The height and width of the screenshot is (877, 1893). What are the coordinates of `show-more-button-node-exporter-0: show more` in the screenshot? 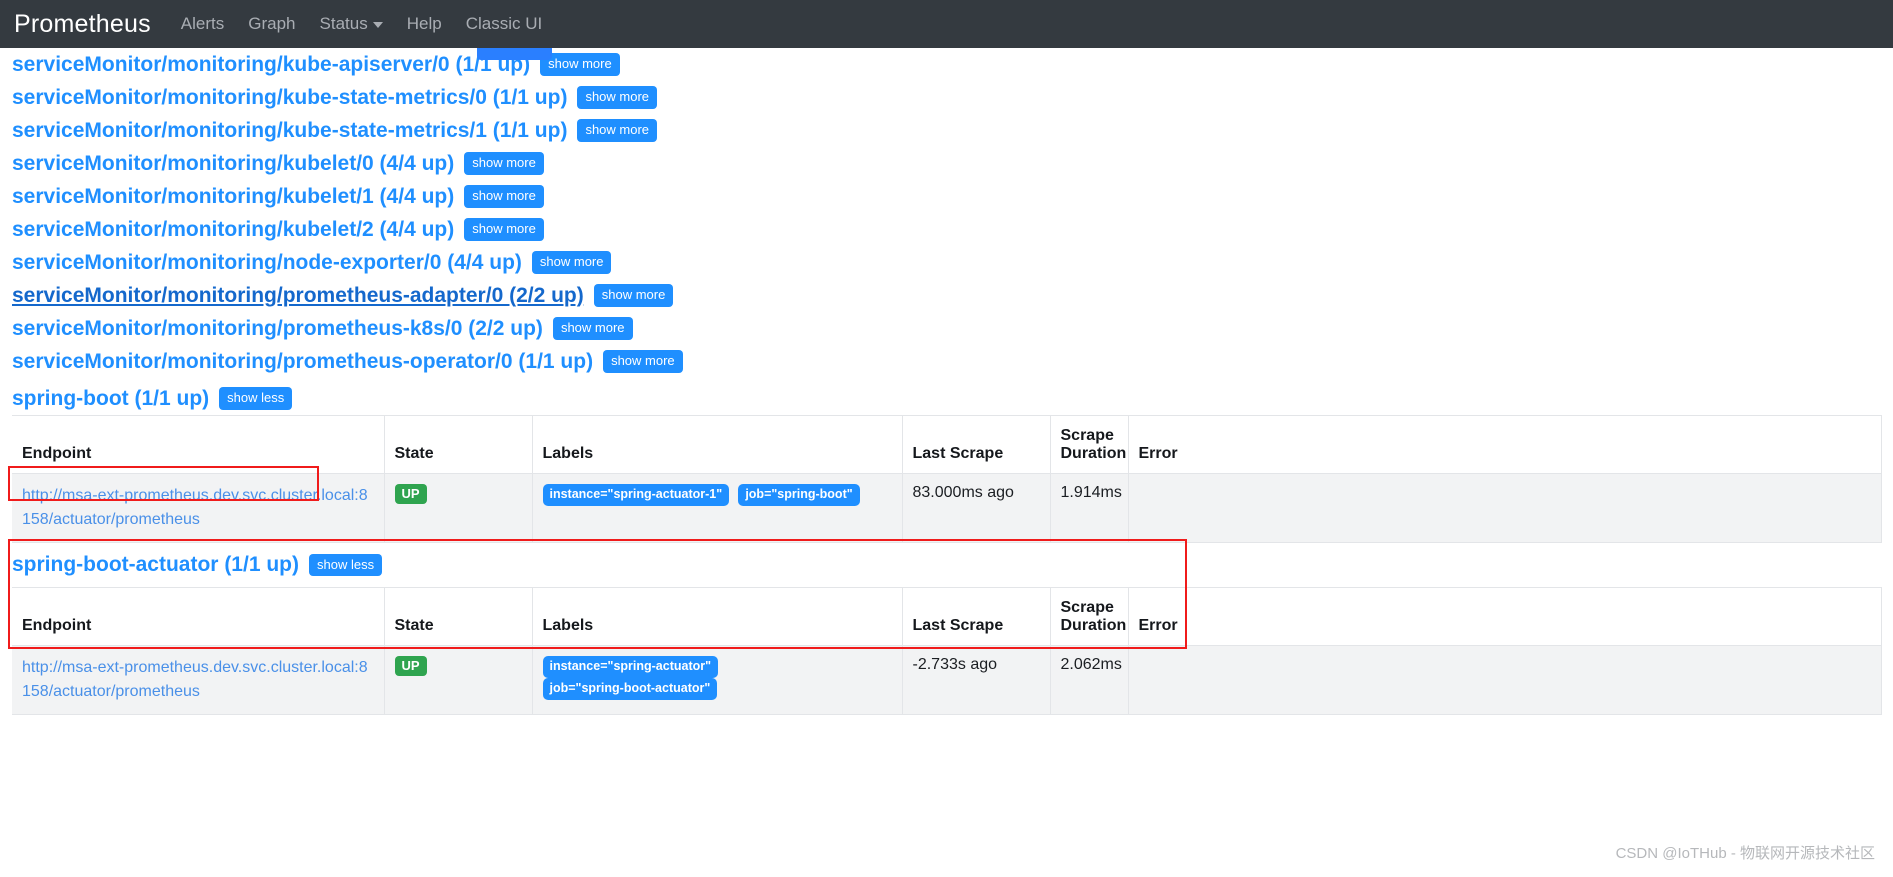 It's located at (571, 262).